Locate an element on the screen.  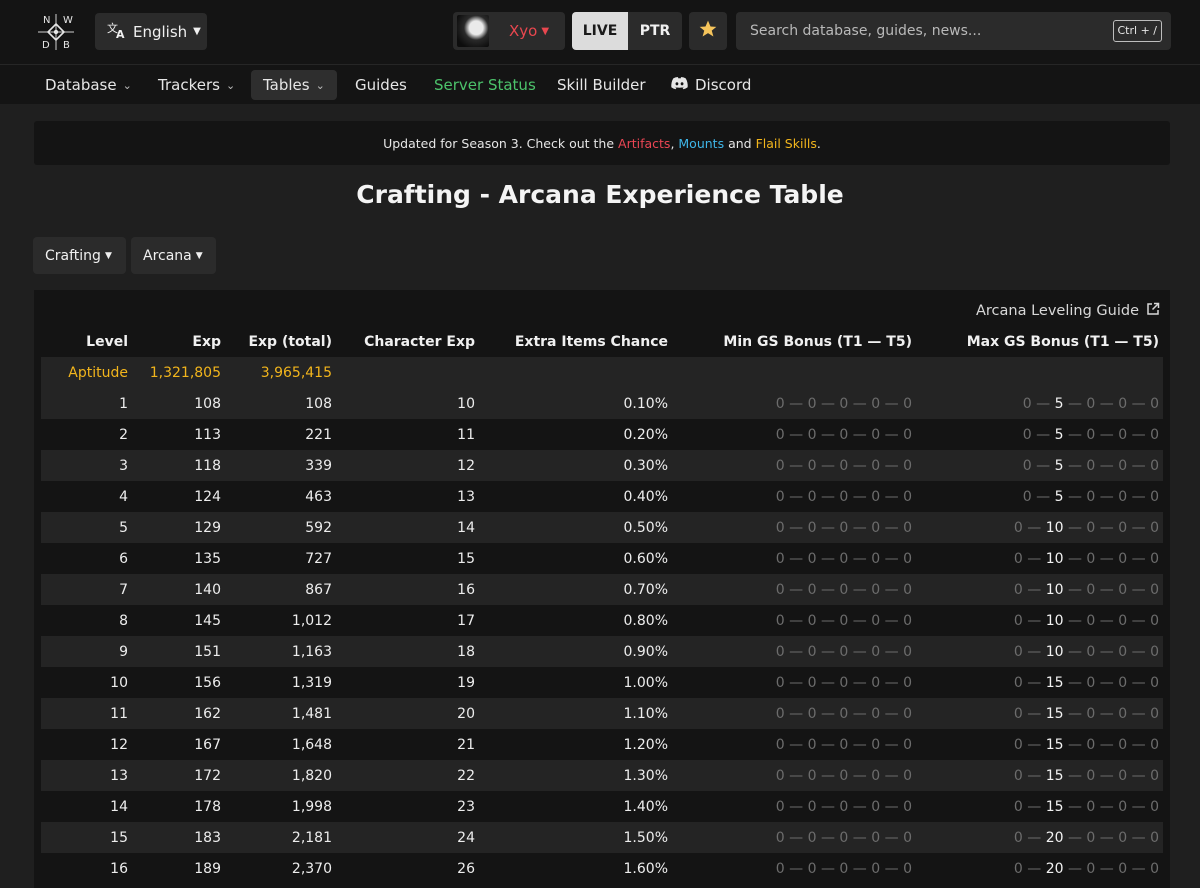
gs-tier-value: 5 is located at coordinates (1059, 496).